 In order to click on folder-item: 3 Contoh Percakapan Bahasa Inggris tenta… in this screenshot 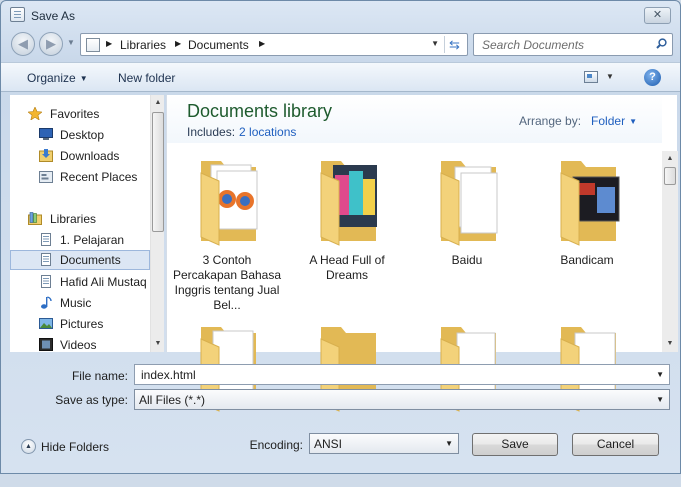, I will do `click(227, 236)`.